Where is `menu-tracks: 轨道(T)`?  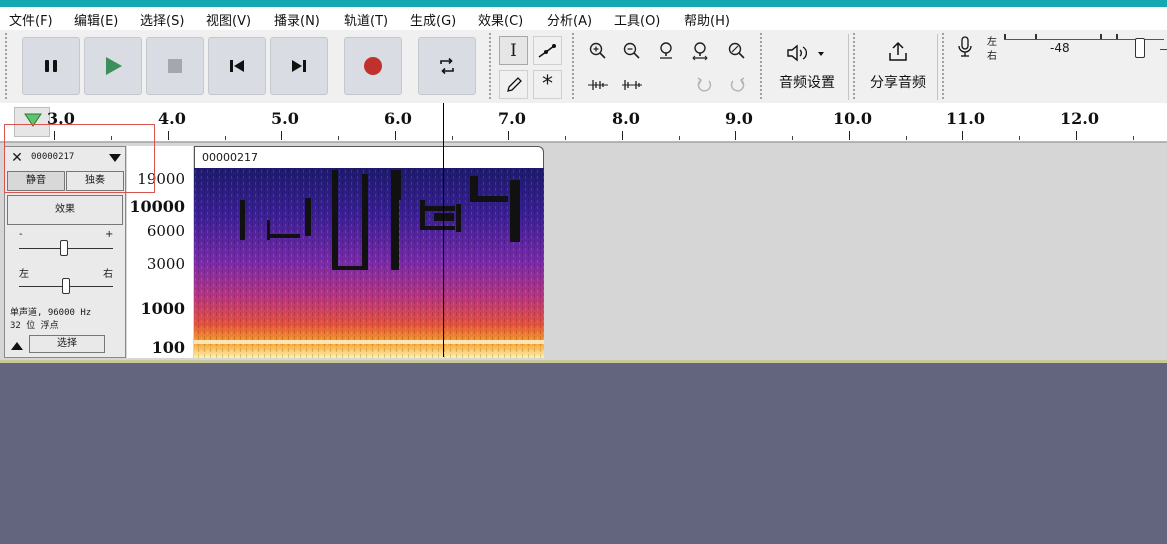 menu-tracks: 轨道(T) is located at coordinates (366, 19).